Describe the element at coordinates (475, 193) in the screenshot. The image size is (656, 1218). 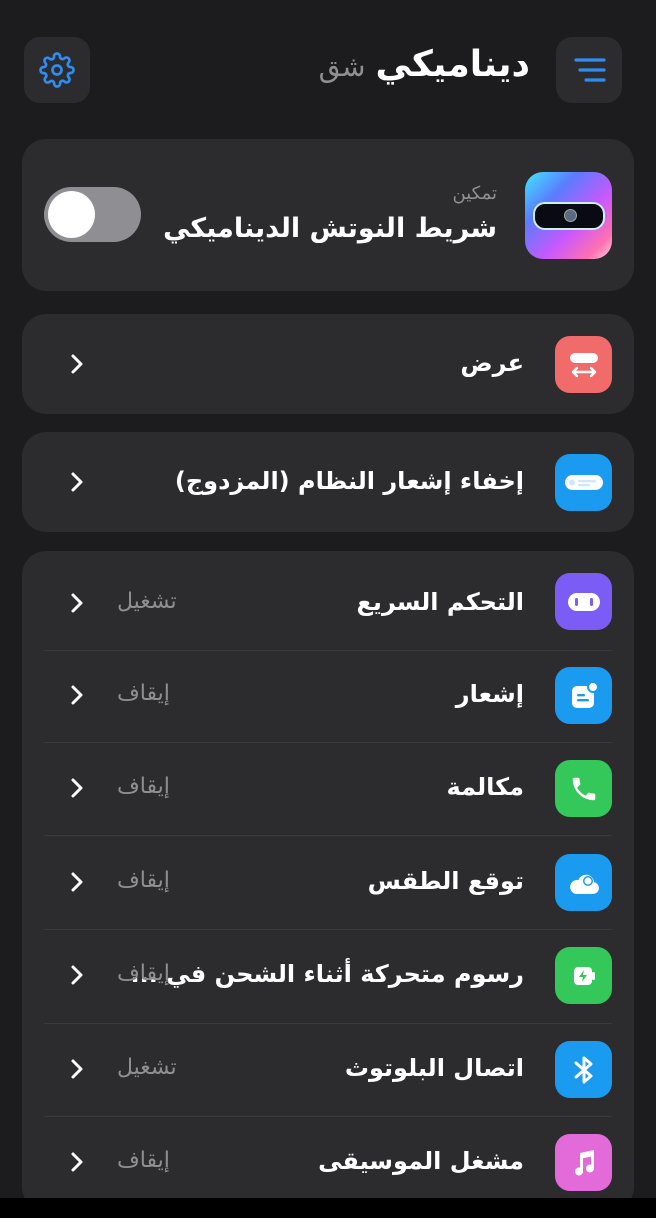
I see `enable-label: تمكين` at that location.